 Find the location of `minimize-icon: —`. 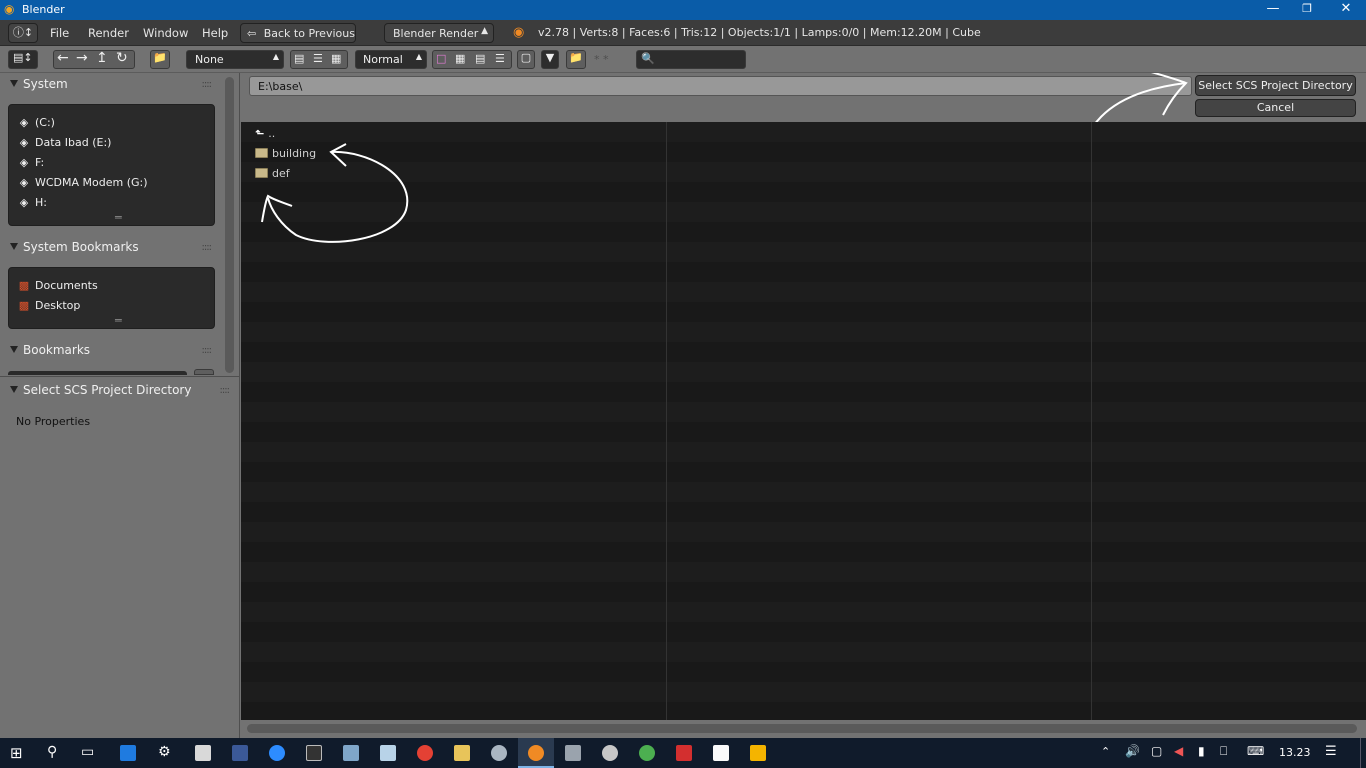

minimize-icon: — is located at coordinates (1273, 10).